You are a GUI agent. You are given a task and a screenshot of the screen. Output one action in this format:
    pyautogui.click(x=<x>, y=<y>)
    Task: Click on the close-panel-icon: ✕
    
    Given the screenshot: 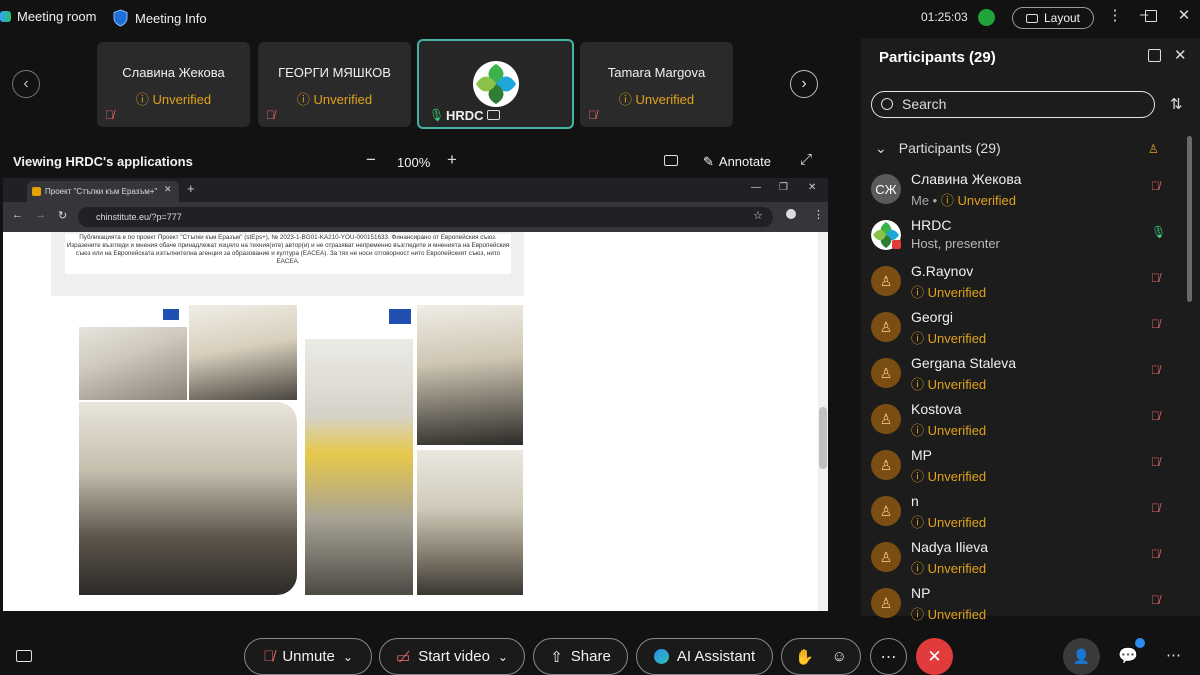 What is the action you would take?
    pyautogui.click(x=1180, y=55)
    